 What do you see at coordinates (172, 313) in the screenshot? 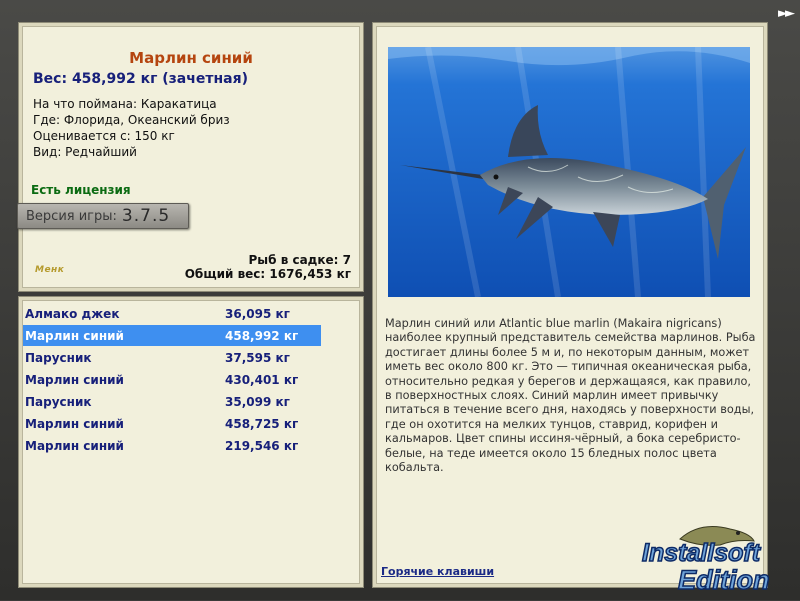
I see `catch-list-row: Алмако джек 36,095 кг` at bounding box center [172, 313].